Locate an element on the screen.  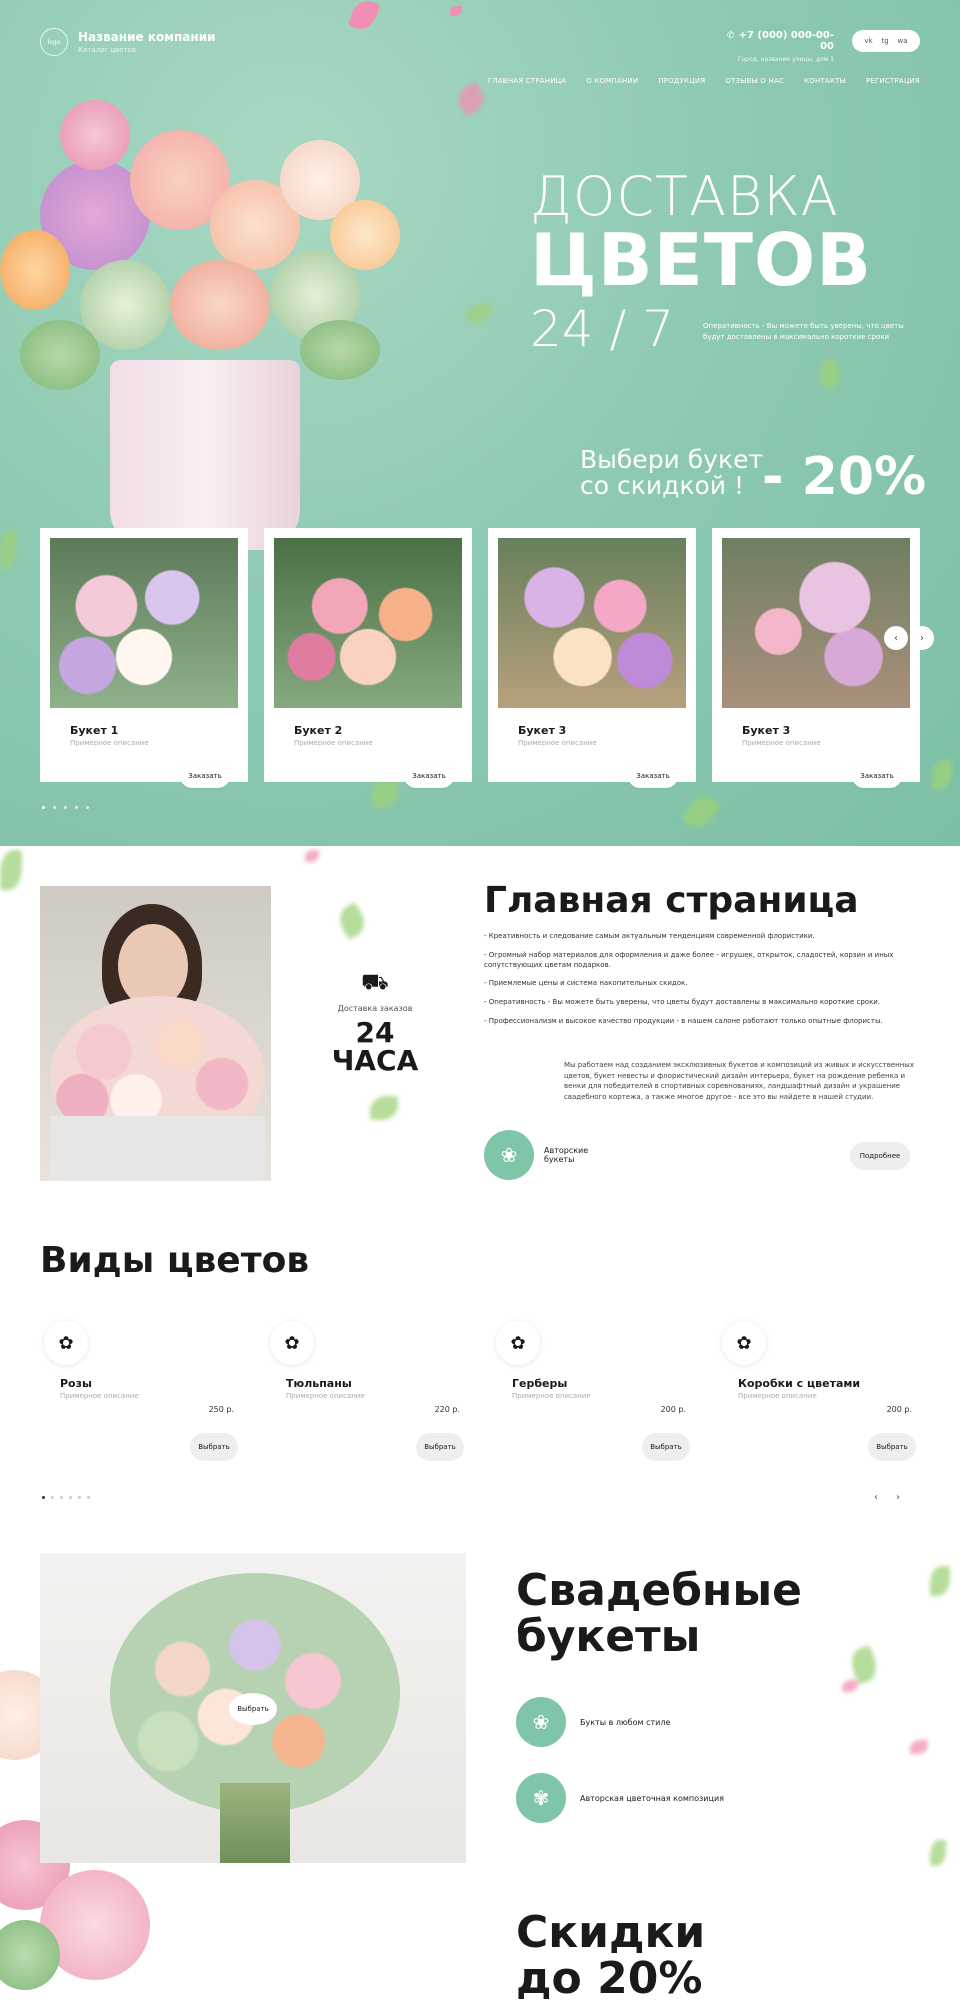
types-title: Виды цветов is located at coordinates (175, 1260).